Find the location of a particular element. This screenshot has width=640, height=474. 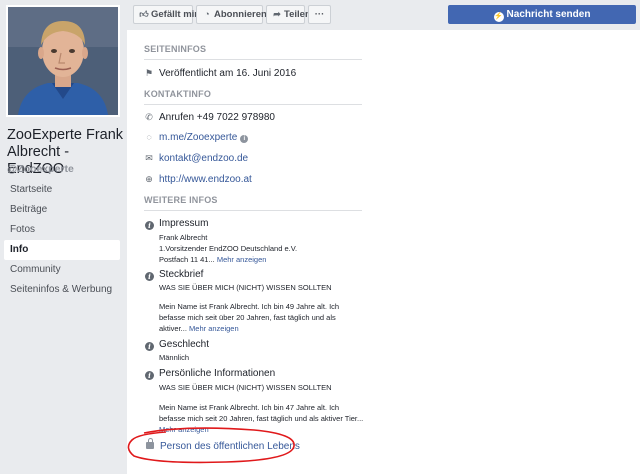

impressum-title: Impressum is located at coordinates (184, 223).